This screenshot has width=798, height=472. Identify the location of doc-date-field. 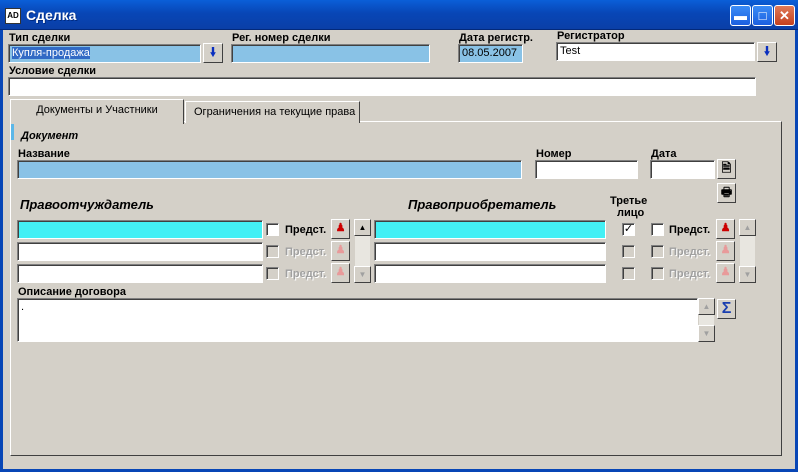
(682, 169).